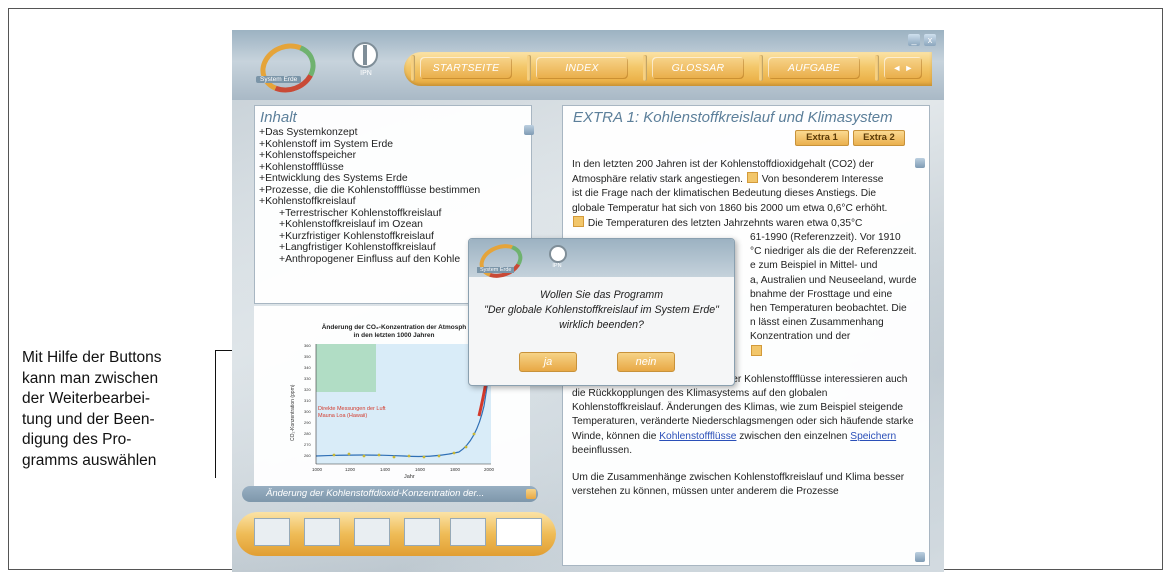  I want to click on dialog-ipn-icon, so click(558, 254).